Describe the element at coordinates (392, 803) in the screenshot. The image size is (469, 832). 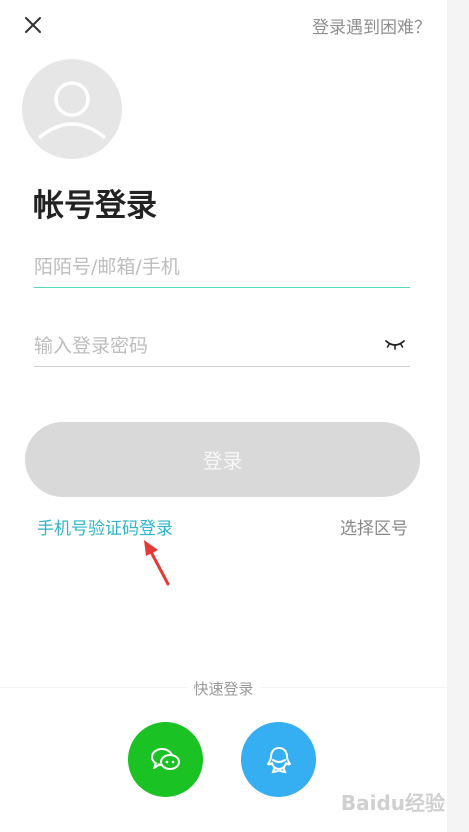
I see `baidu-watermark: Baidu经验` at that location.